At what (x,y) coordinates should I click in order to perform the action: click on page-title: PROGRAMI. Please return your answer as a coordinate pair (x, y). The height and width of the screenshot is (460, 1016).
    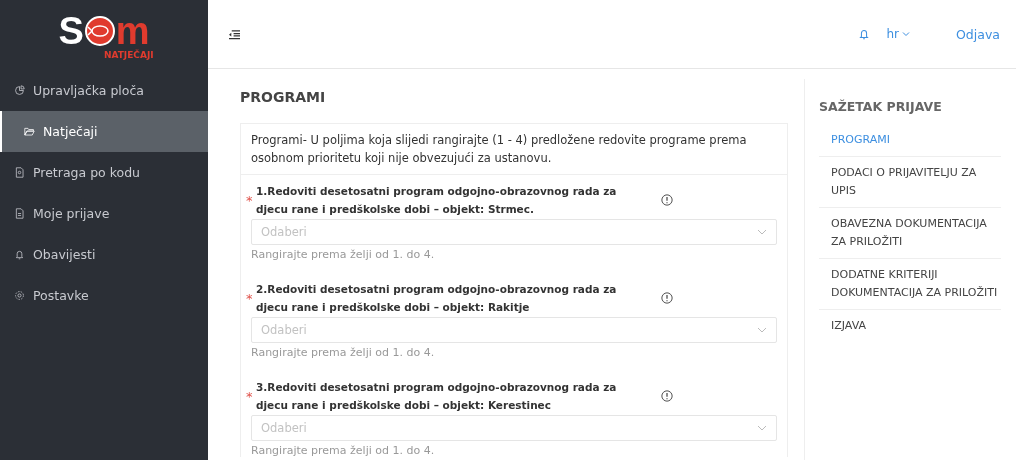
    Looking at the image, I should click on (283, 97).